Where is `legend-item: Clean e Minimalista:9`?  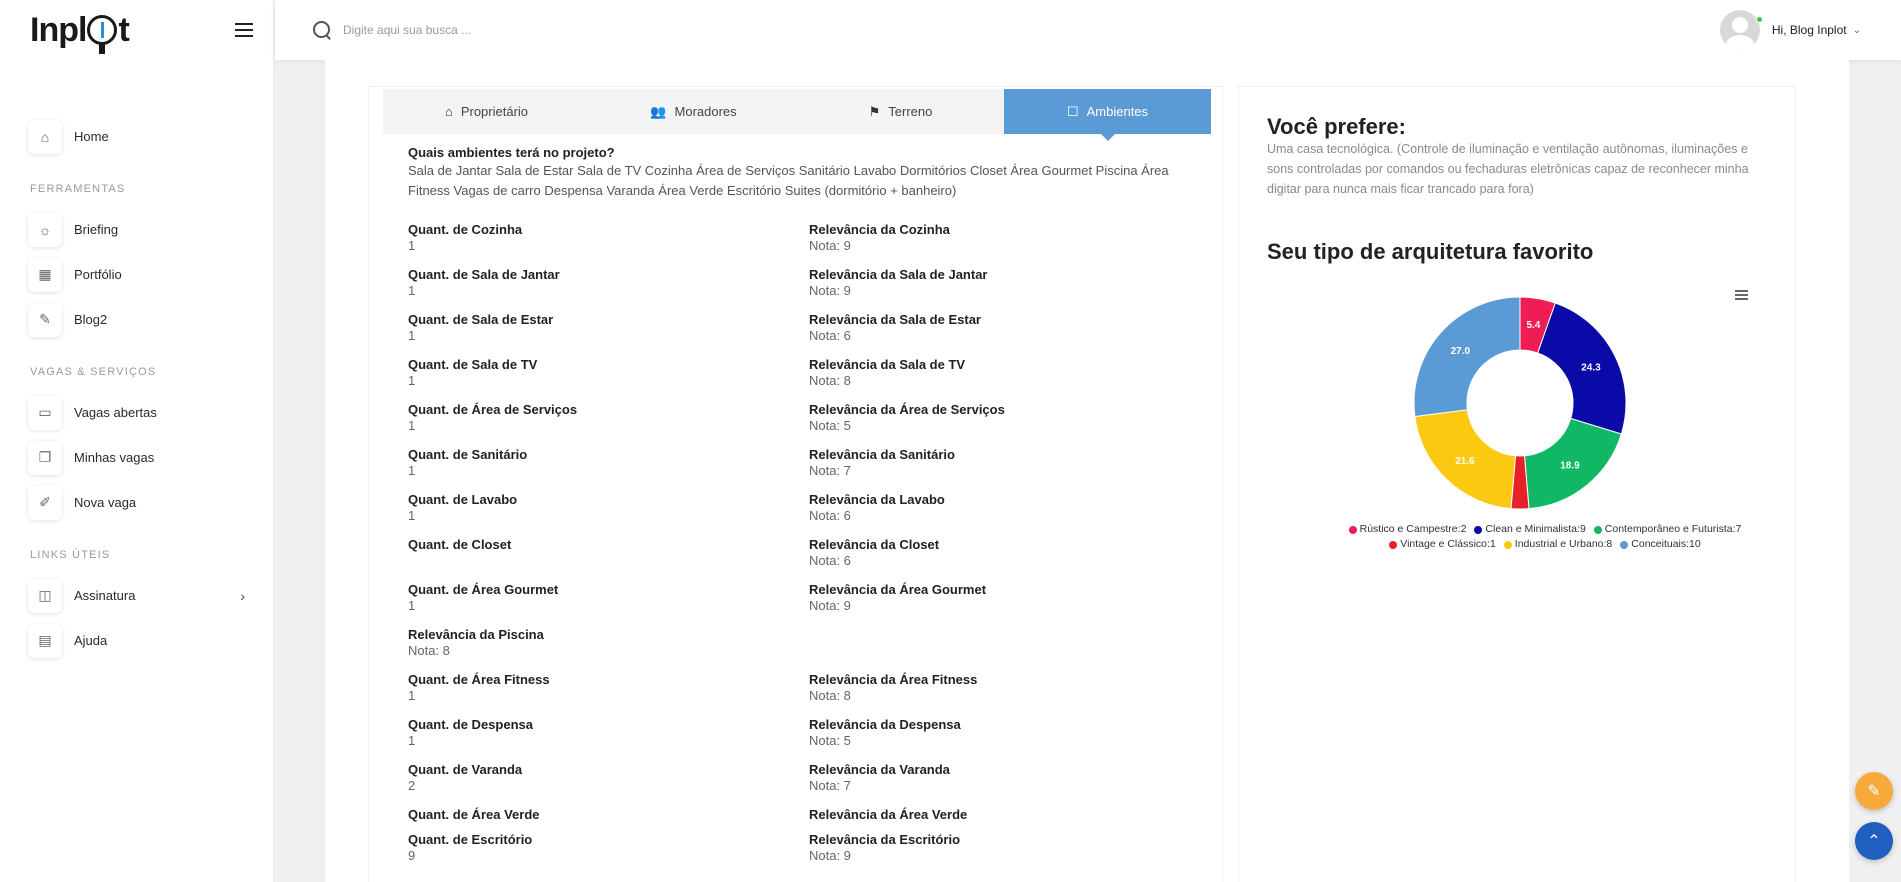 legend-item: Clean e Minimalista:9 is located at coordinates (1530, 529).